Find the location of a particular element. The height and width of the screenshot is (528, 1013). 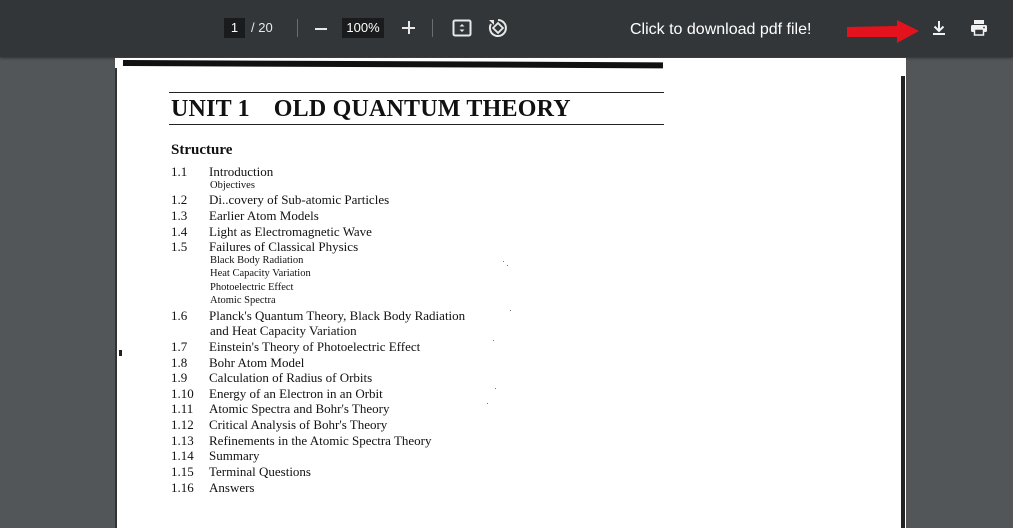

toc-entry: 1.2 Di..covery of Sub-atomic Particles is located at coordinates (280, 199).